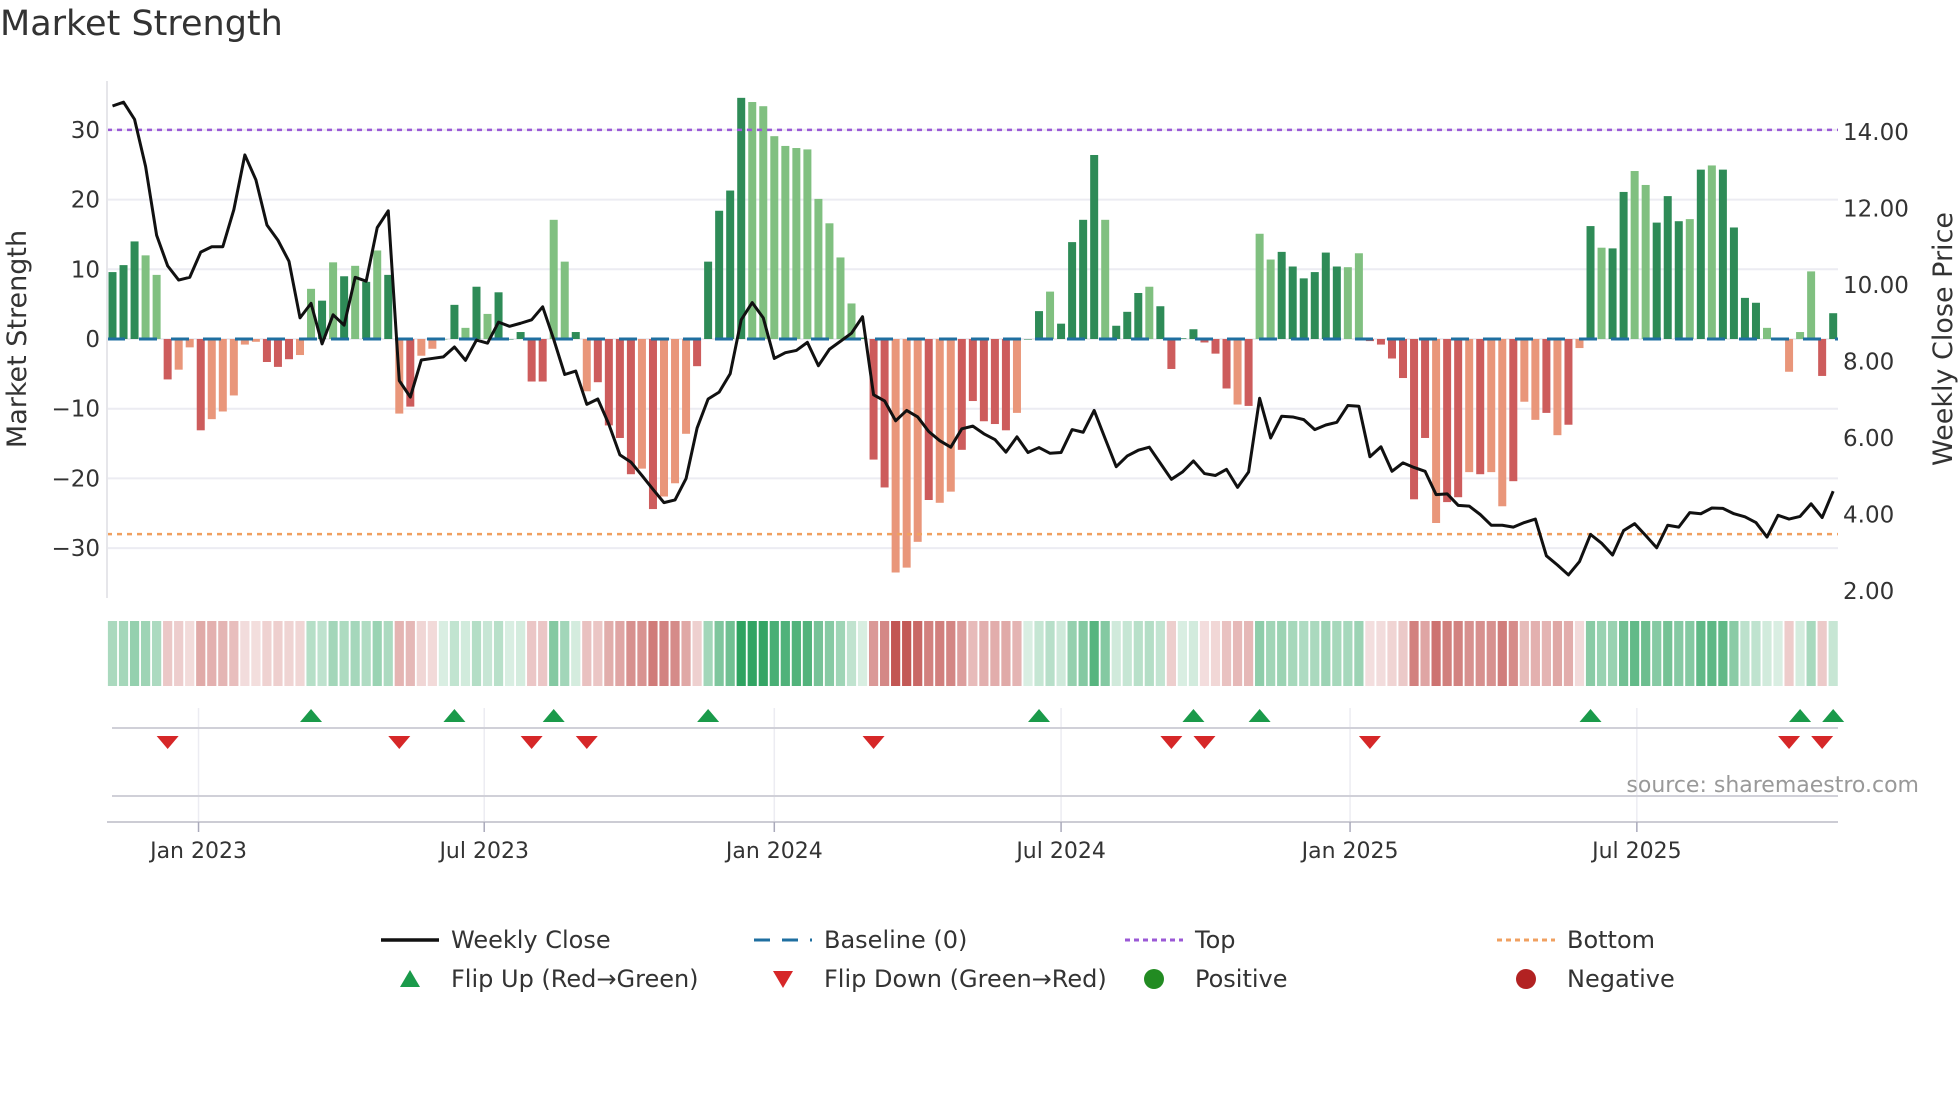  I want to click on y-tick-label: −30, so click(75, 549).